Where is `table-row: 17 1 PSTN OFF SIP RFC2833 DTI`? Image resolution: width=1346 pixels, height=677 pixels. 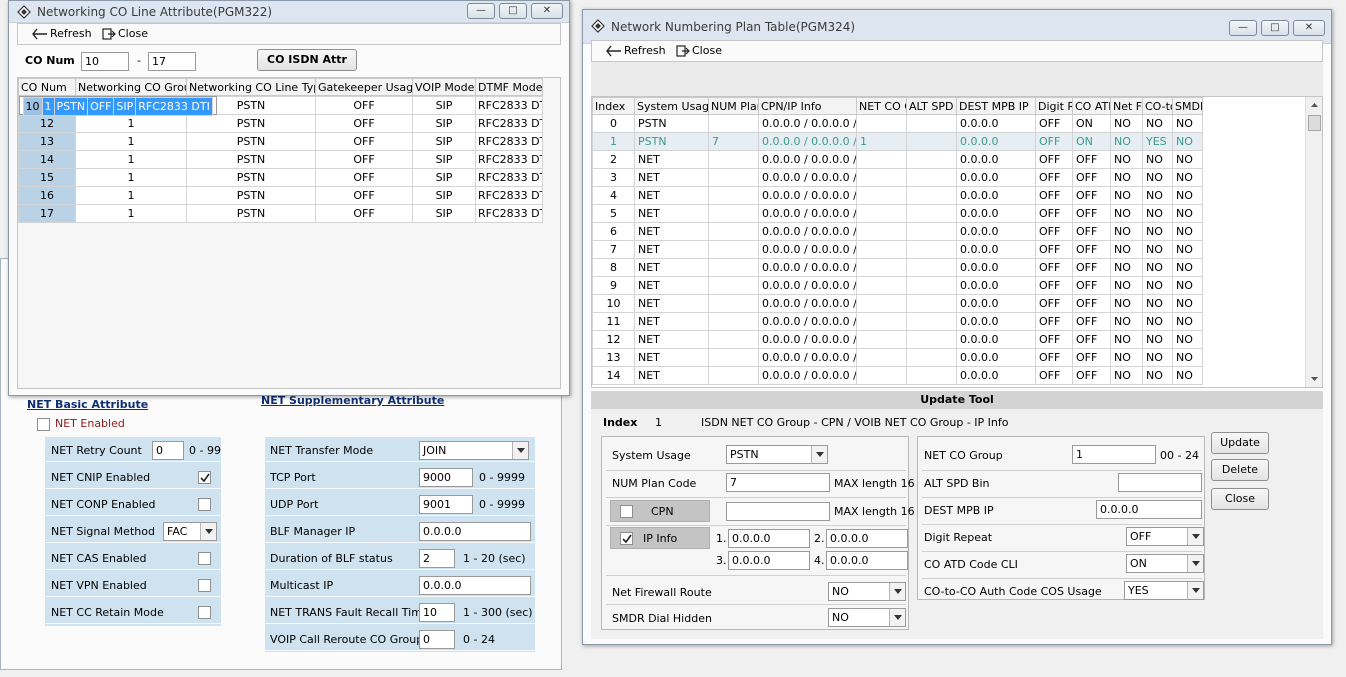 table-row: 17 1 PSTN OFF SIP RFC2833 DTI is located at coordinates (280, 213).